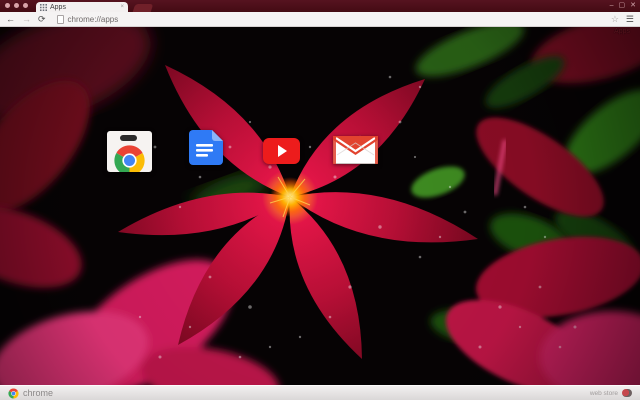  Describe the element at coordinates (612, 6) in the screenshot. I see `minimize-icon: –` at that location.